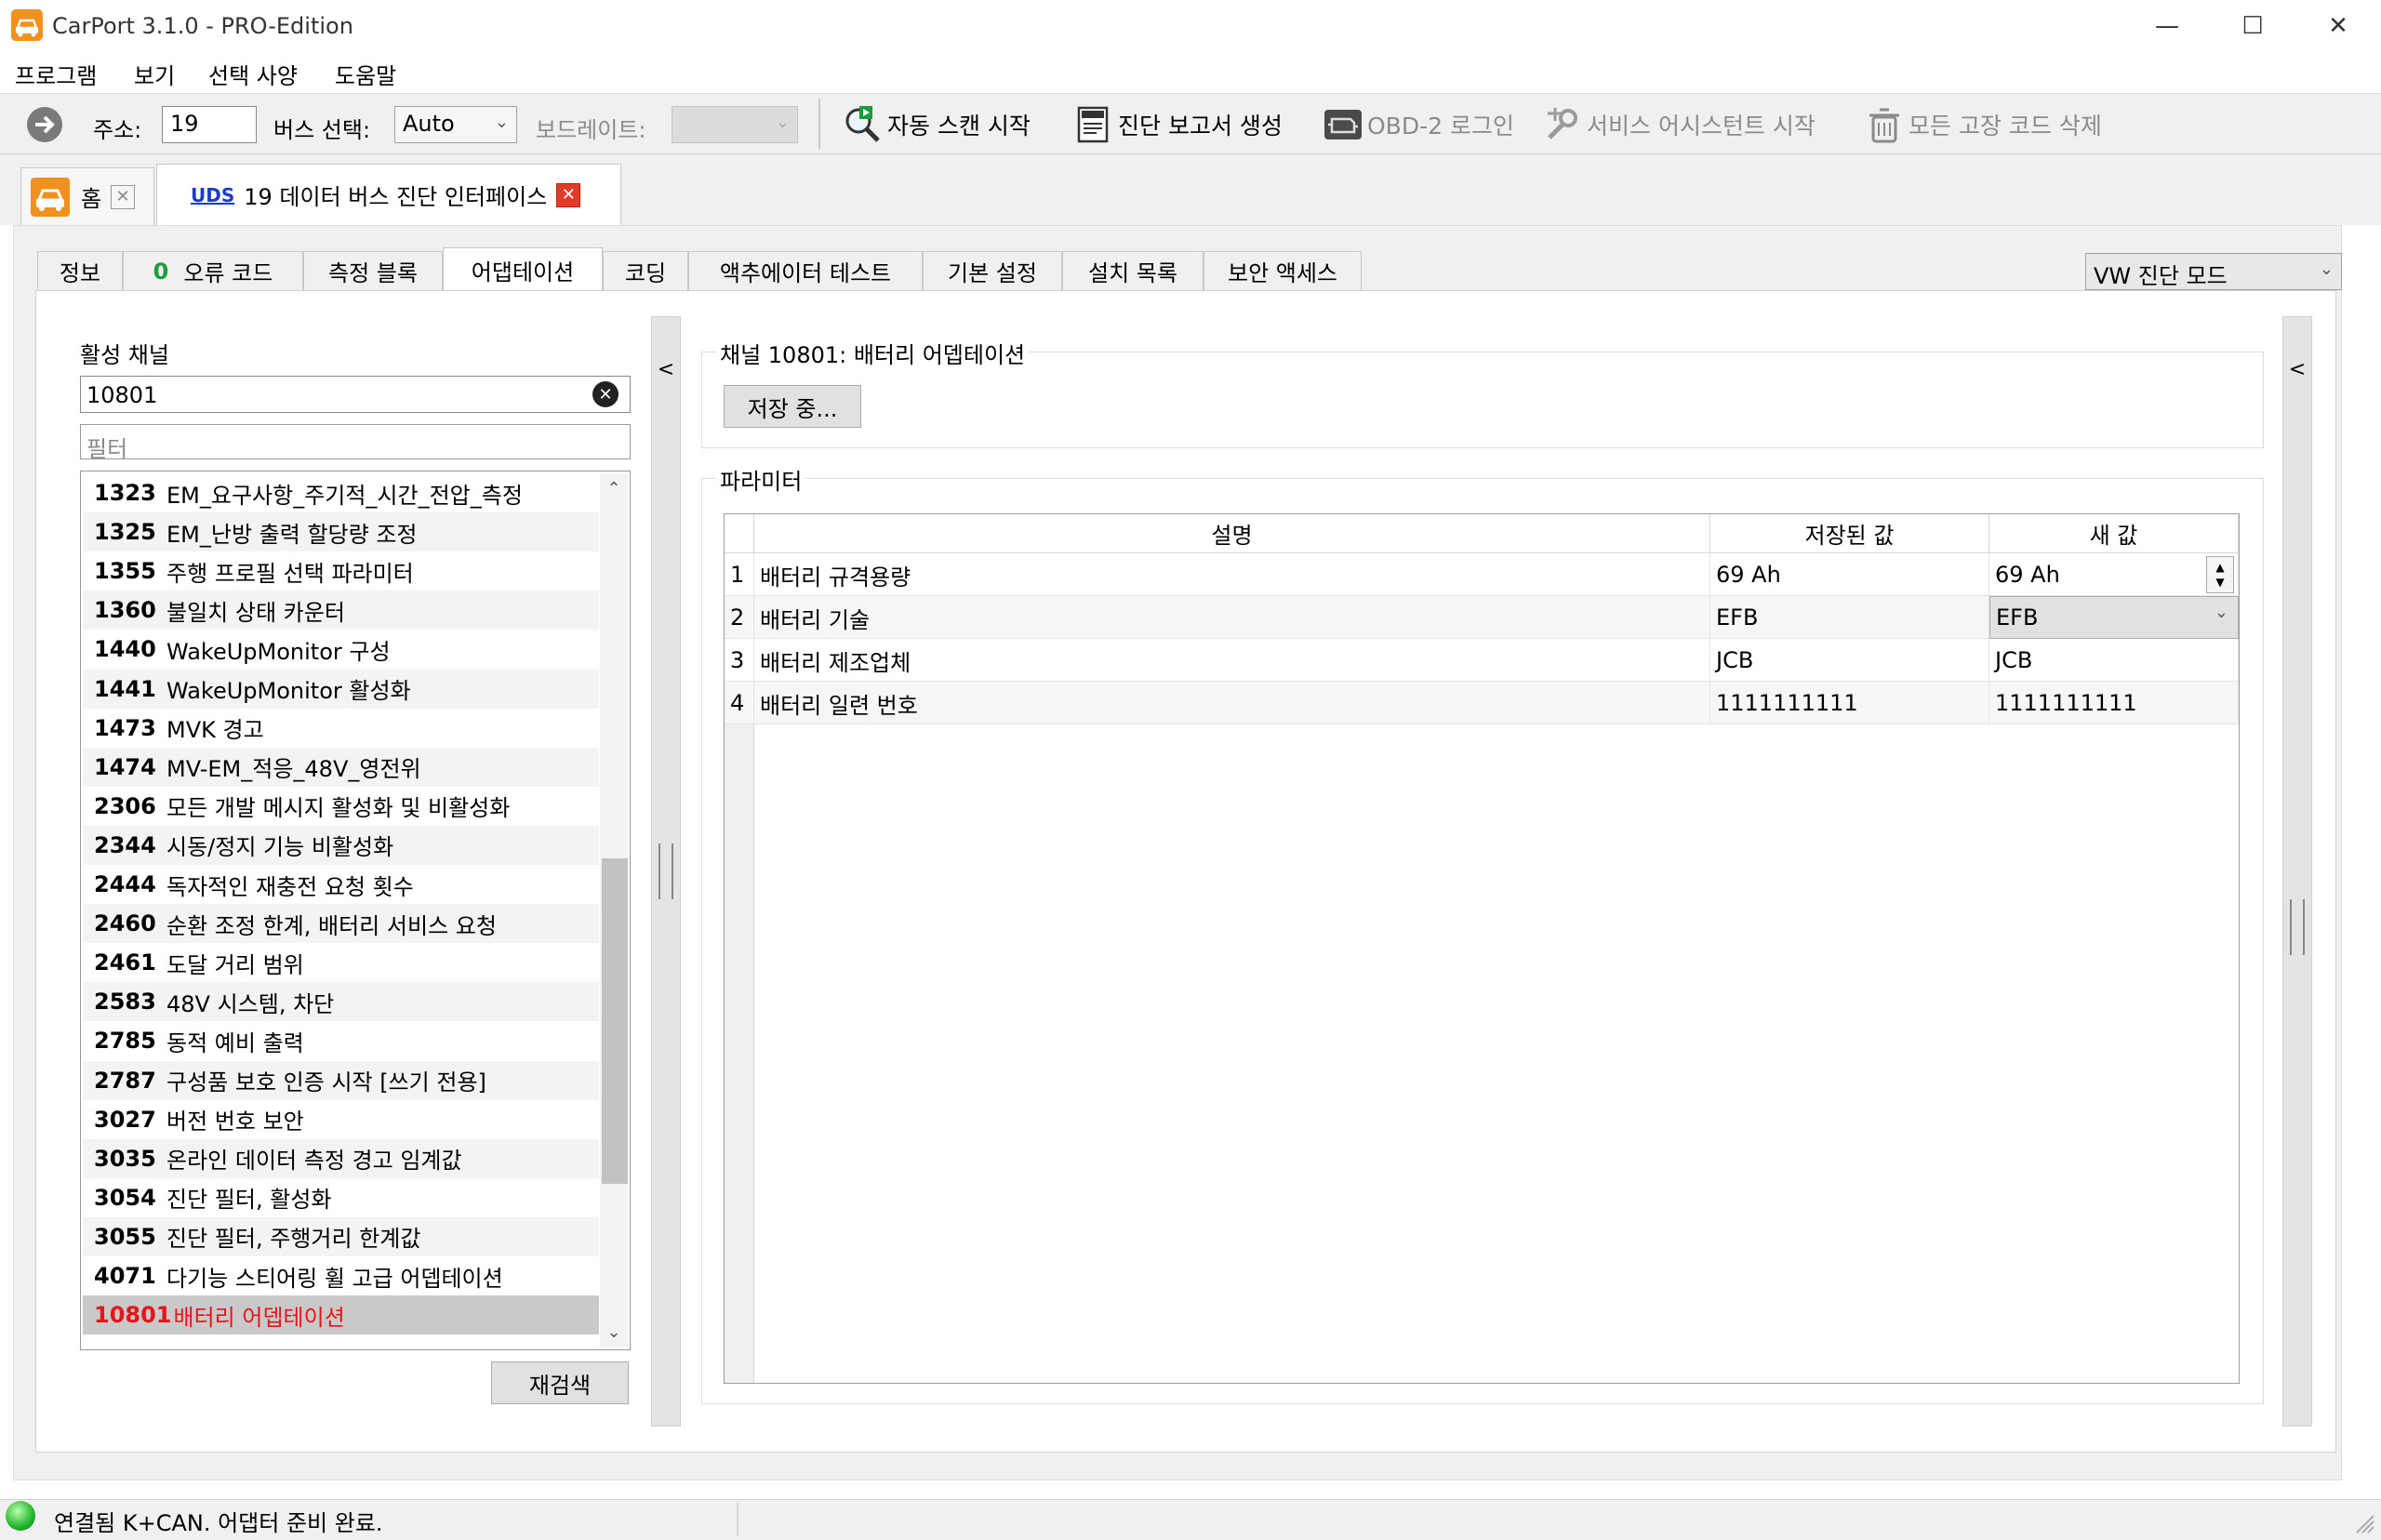  What do you see at coordinates (2167, 26) in the screenshot?
I see `minimize-button: —` at bounding box center [2167, 26].